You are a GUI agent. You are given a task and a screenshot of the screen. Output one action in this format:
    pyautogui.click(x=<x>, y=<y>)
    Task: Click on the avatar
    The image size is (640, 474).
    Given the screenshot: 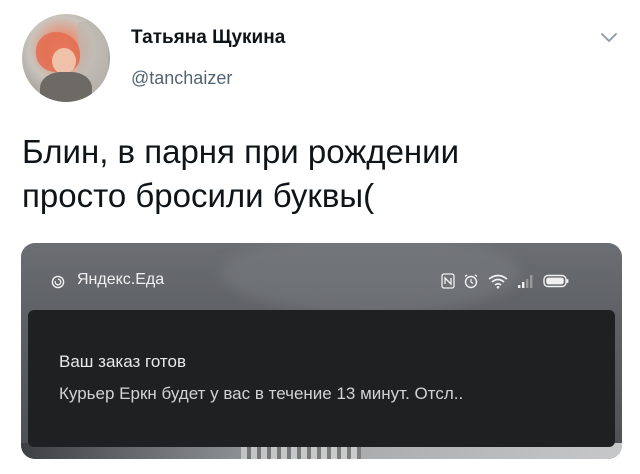 What is the action you would take?
    pyautogui.click(x=66, y=58)
    